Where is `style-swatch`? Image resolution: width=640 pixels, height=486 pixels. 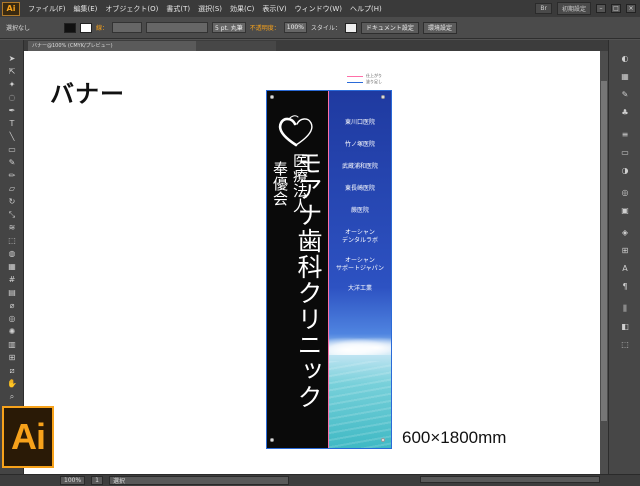
style-swatch is located at coordinates (350, 27).